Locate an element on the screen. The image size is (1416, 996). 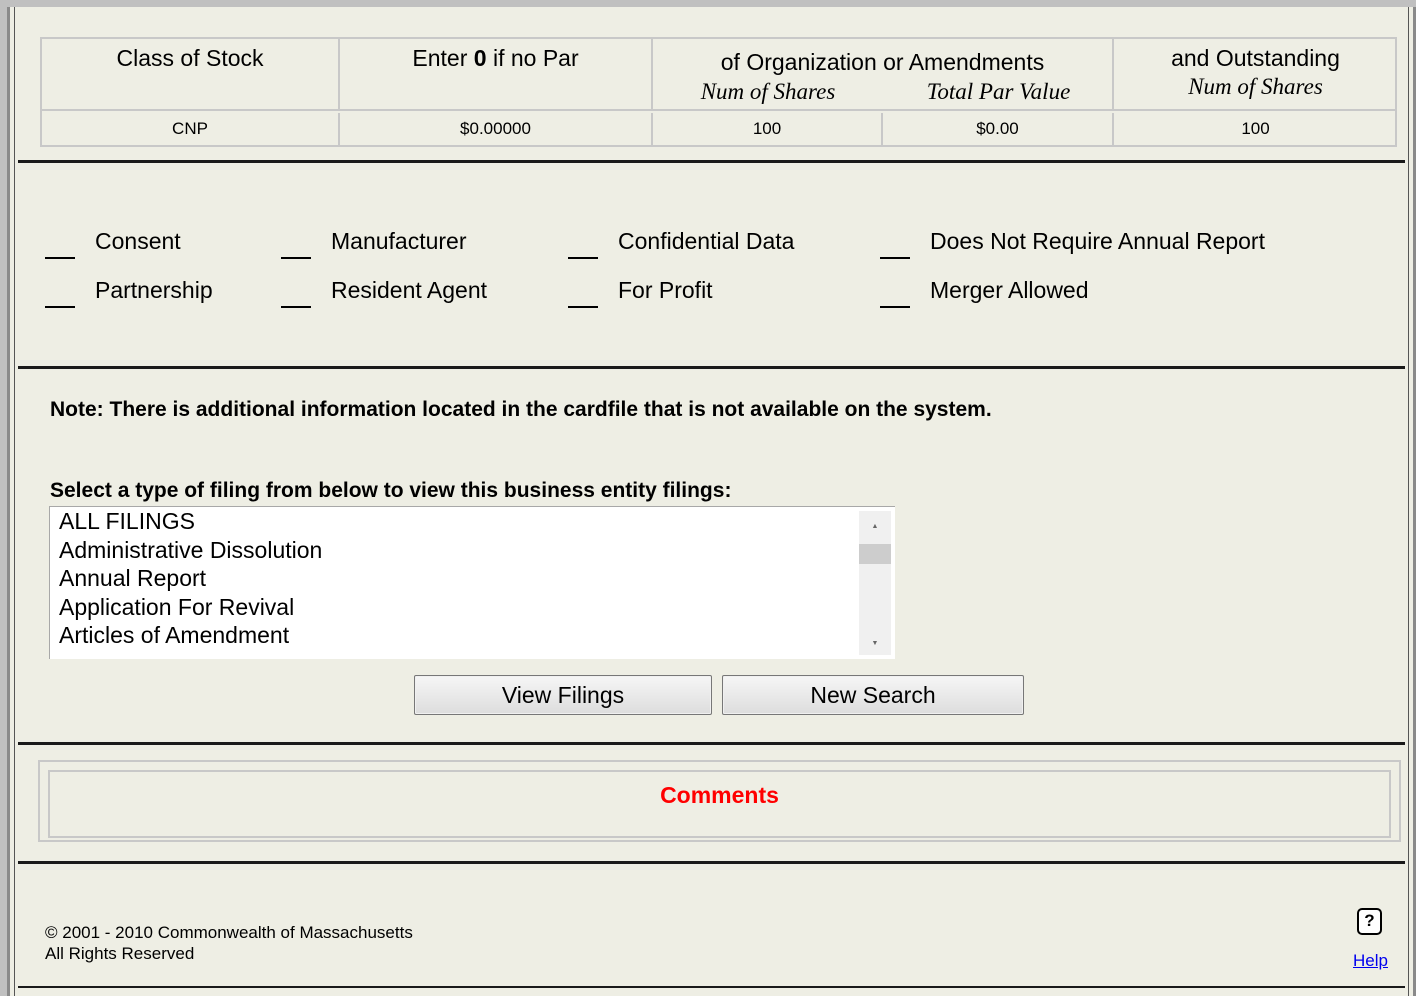
comments-inner: Comments is located at coordinates (719, 804).